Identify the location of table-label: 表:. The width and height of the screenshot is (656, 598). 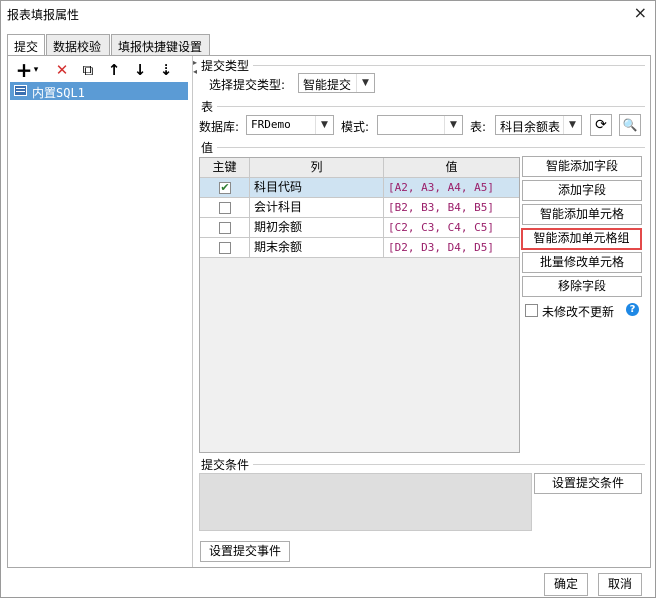
(478, 127).